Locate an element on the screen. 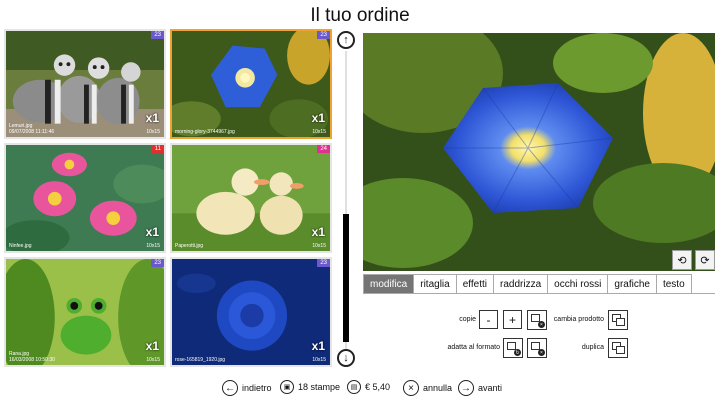  arrow-left-icon: ← is located at coordinates (230, 388).